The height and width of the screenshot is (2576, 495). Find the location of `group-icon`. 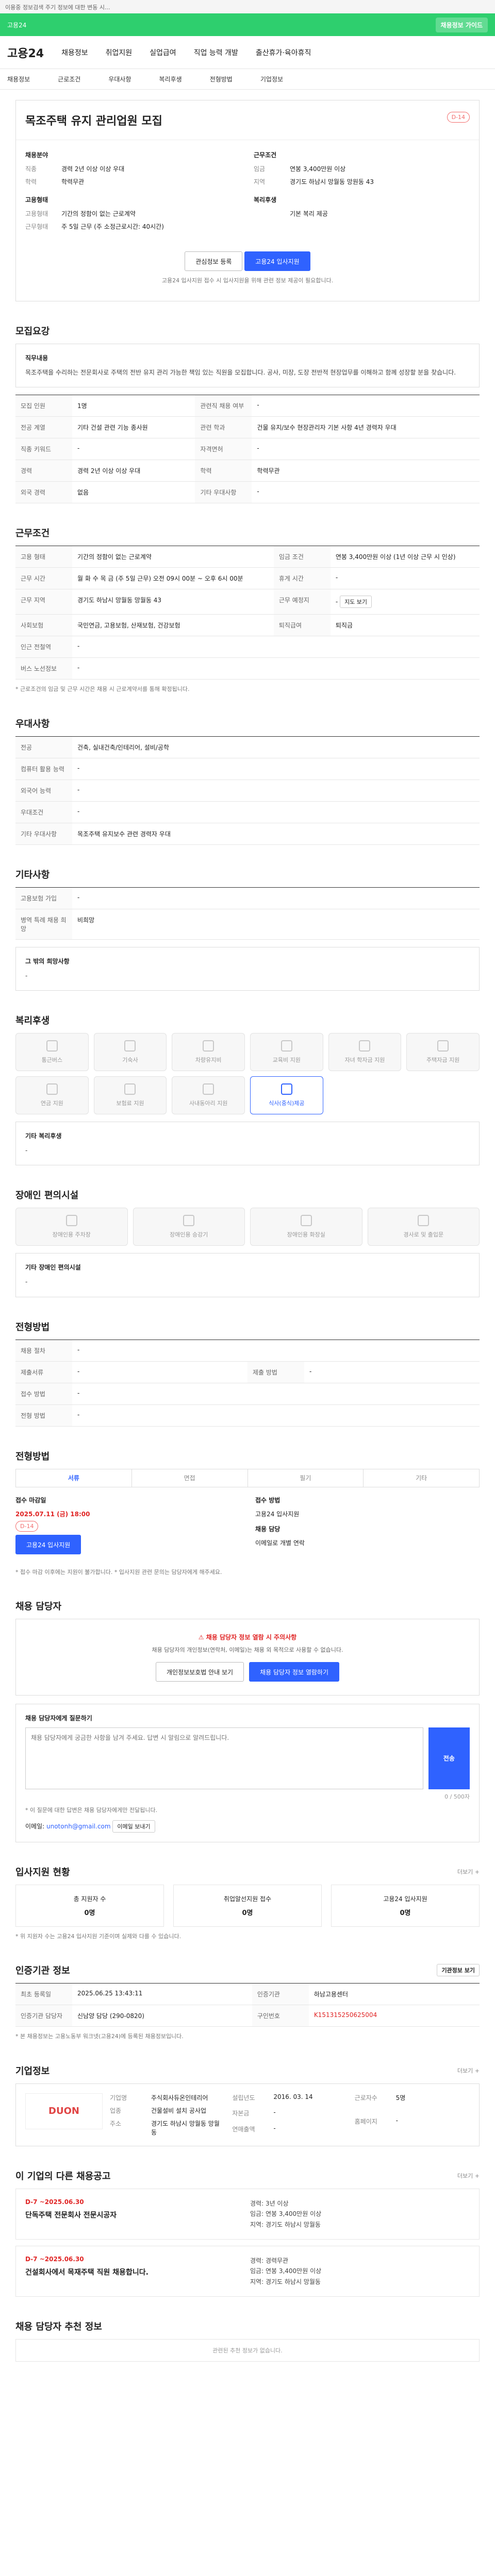

group-icon is located at coordinates (208, 1089).